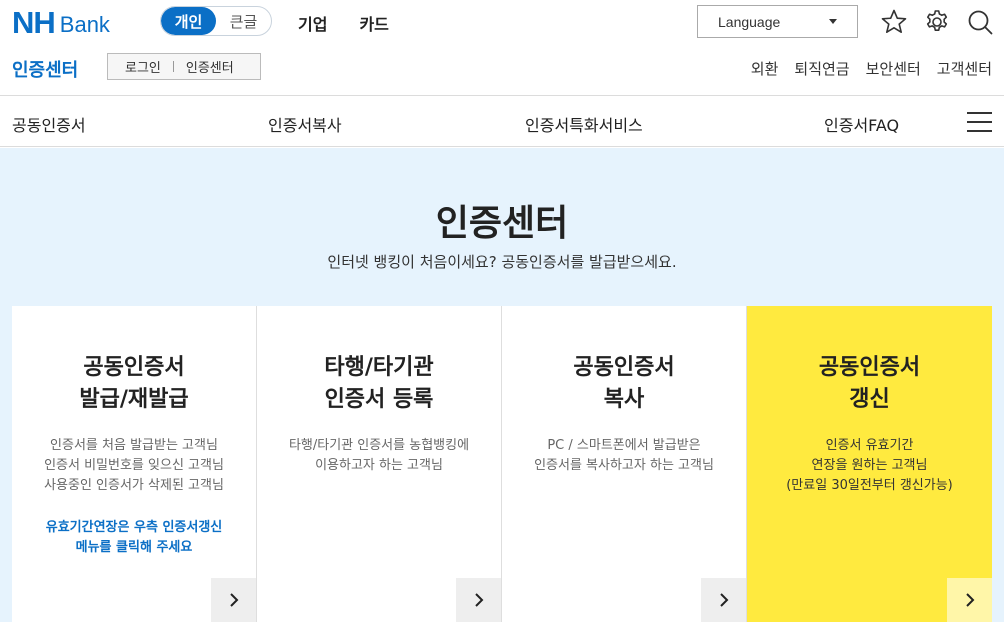  I want to click on link-pension: 퇴직연금, so click(821, 68).